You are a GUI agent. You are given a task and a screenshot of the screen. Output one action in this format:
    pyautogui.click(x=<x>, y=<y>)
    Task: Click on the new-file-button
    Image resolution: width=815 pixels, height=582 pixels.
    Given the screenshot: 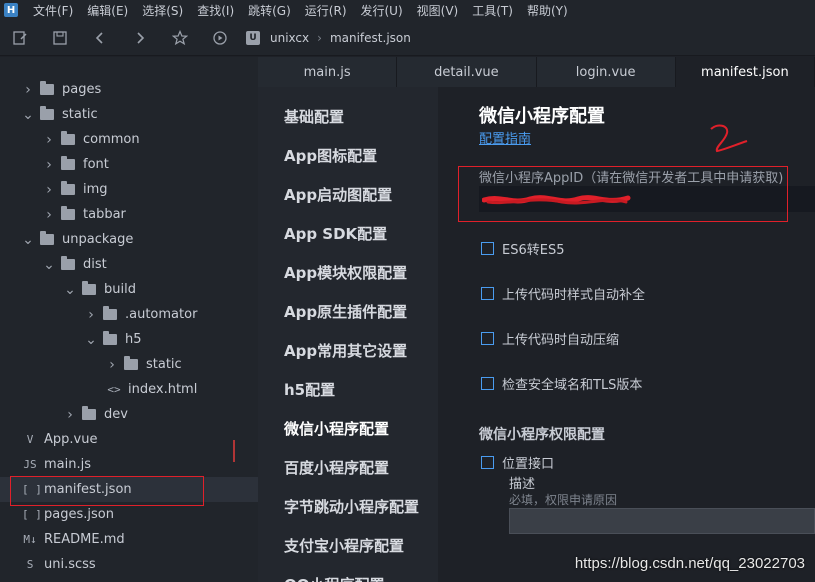 What is the action you would take?
    pyautogui.click(x=20, y=38)
    